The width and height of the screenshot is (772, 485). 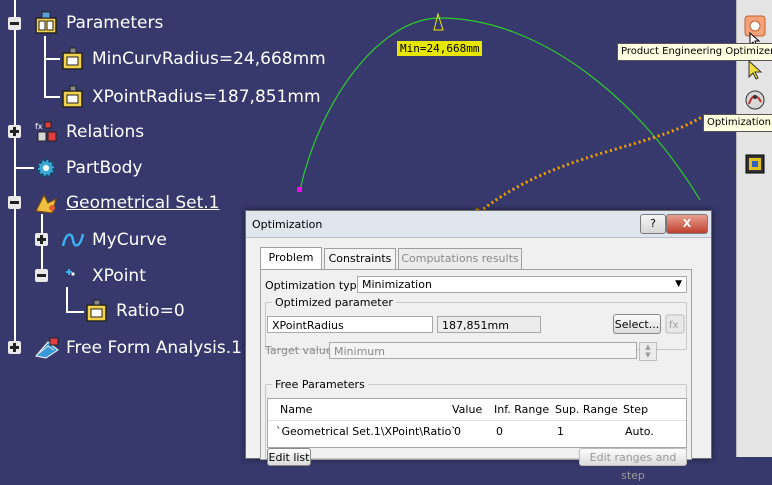 I want to click on disabled-formula-icon: fx, so click(x=675, y=324).